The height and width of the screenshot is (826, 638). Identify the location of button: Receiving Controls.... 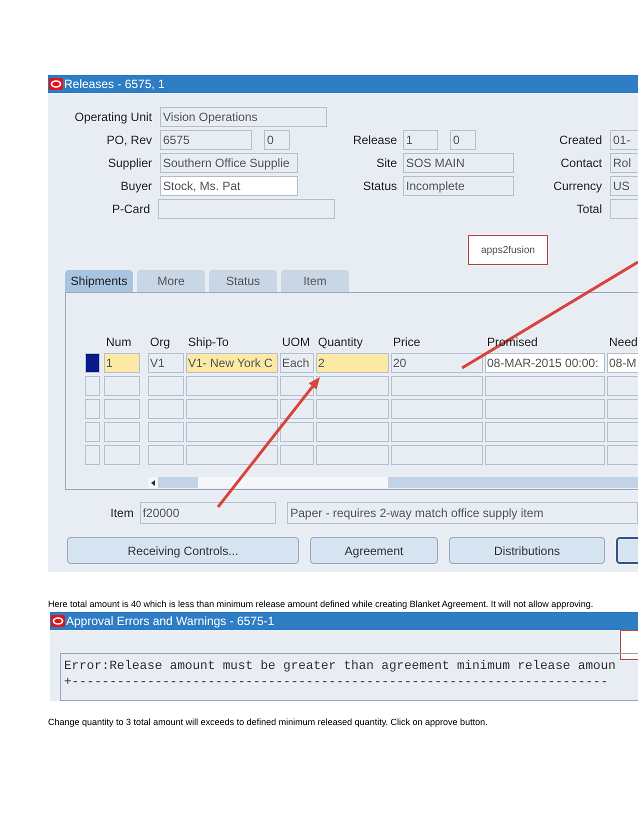
(183, 550).